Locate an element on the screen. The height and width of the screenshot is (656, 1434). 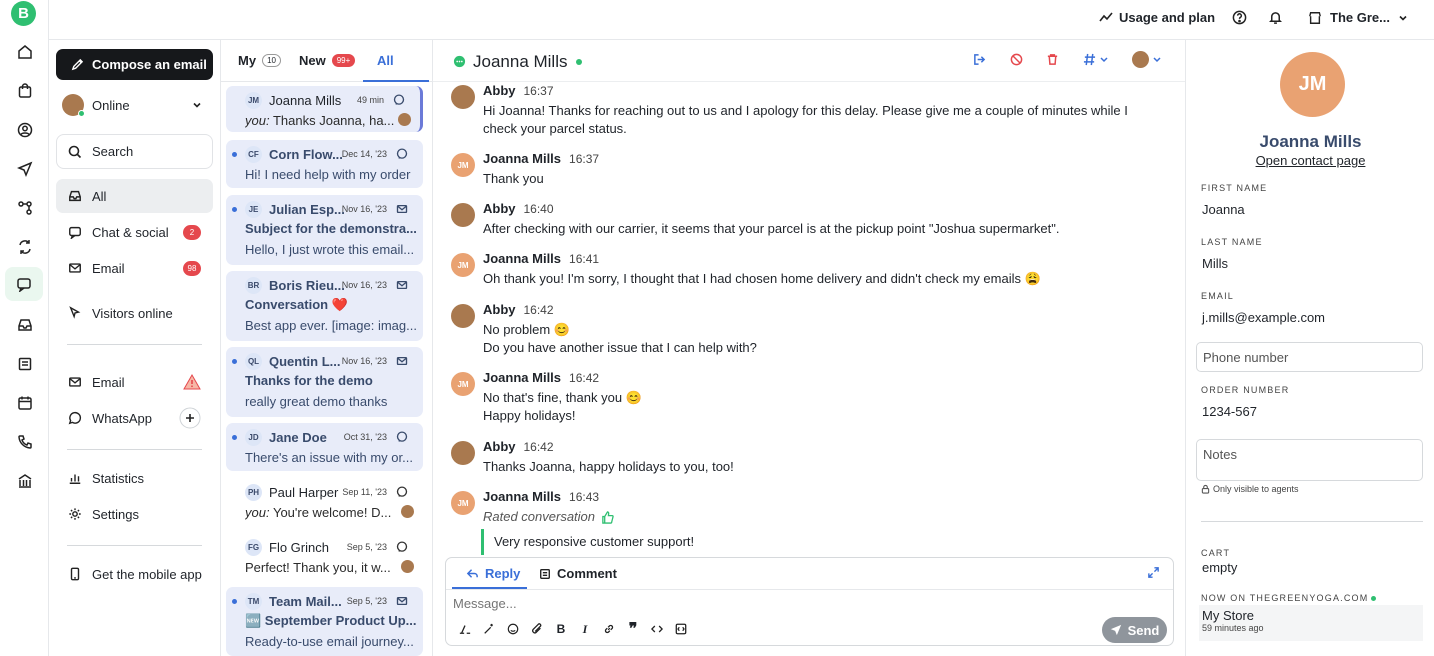
bank-icon is located at coordinates (25, 481).